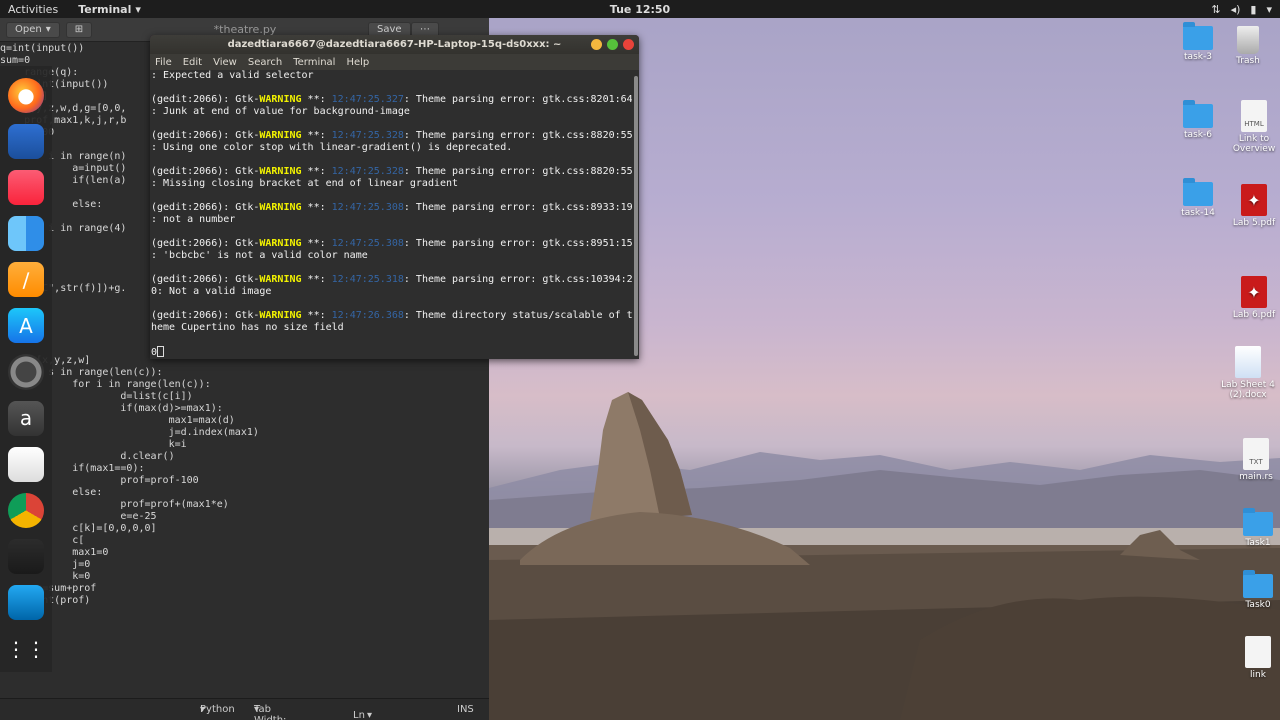  I want to click on code-line: max1=0, so click(54, 552).